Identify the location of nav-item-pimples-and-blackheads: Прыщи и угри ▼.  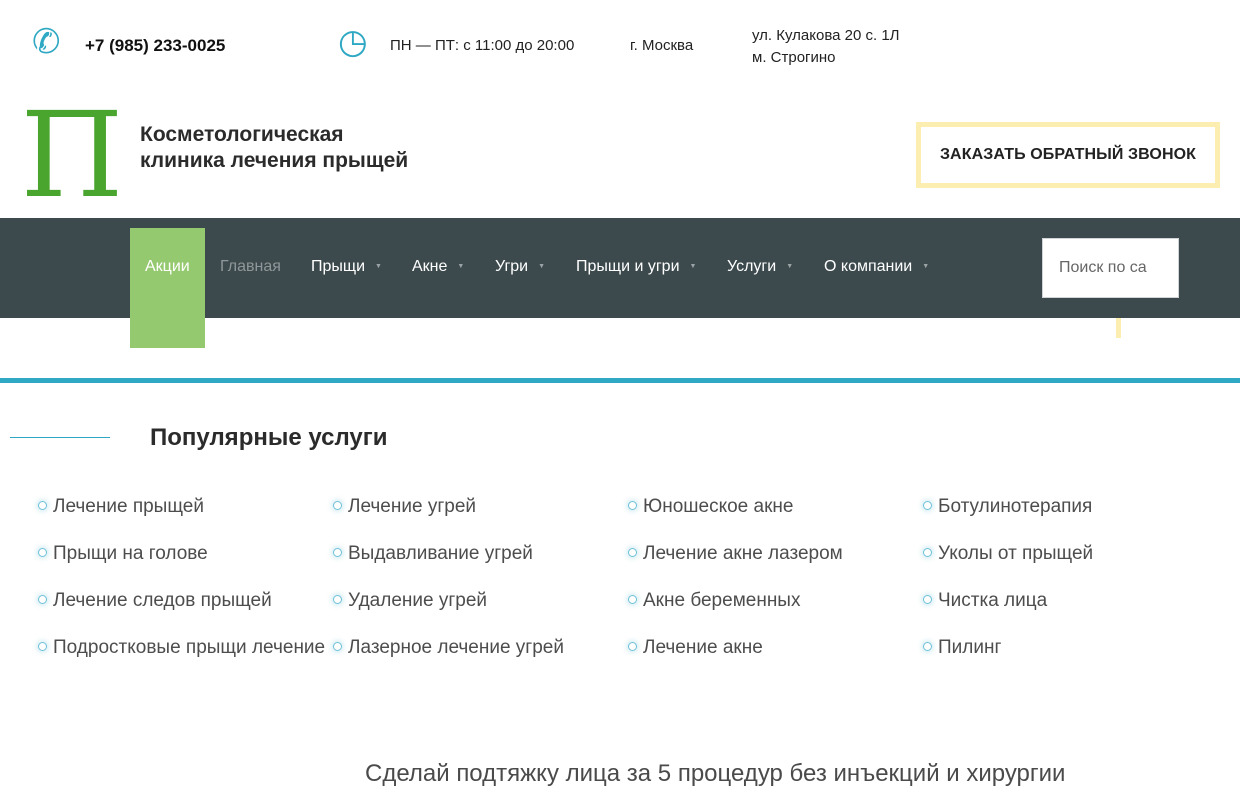
(636, 267).